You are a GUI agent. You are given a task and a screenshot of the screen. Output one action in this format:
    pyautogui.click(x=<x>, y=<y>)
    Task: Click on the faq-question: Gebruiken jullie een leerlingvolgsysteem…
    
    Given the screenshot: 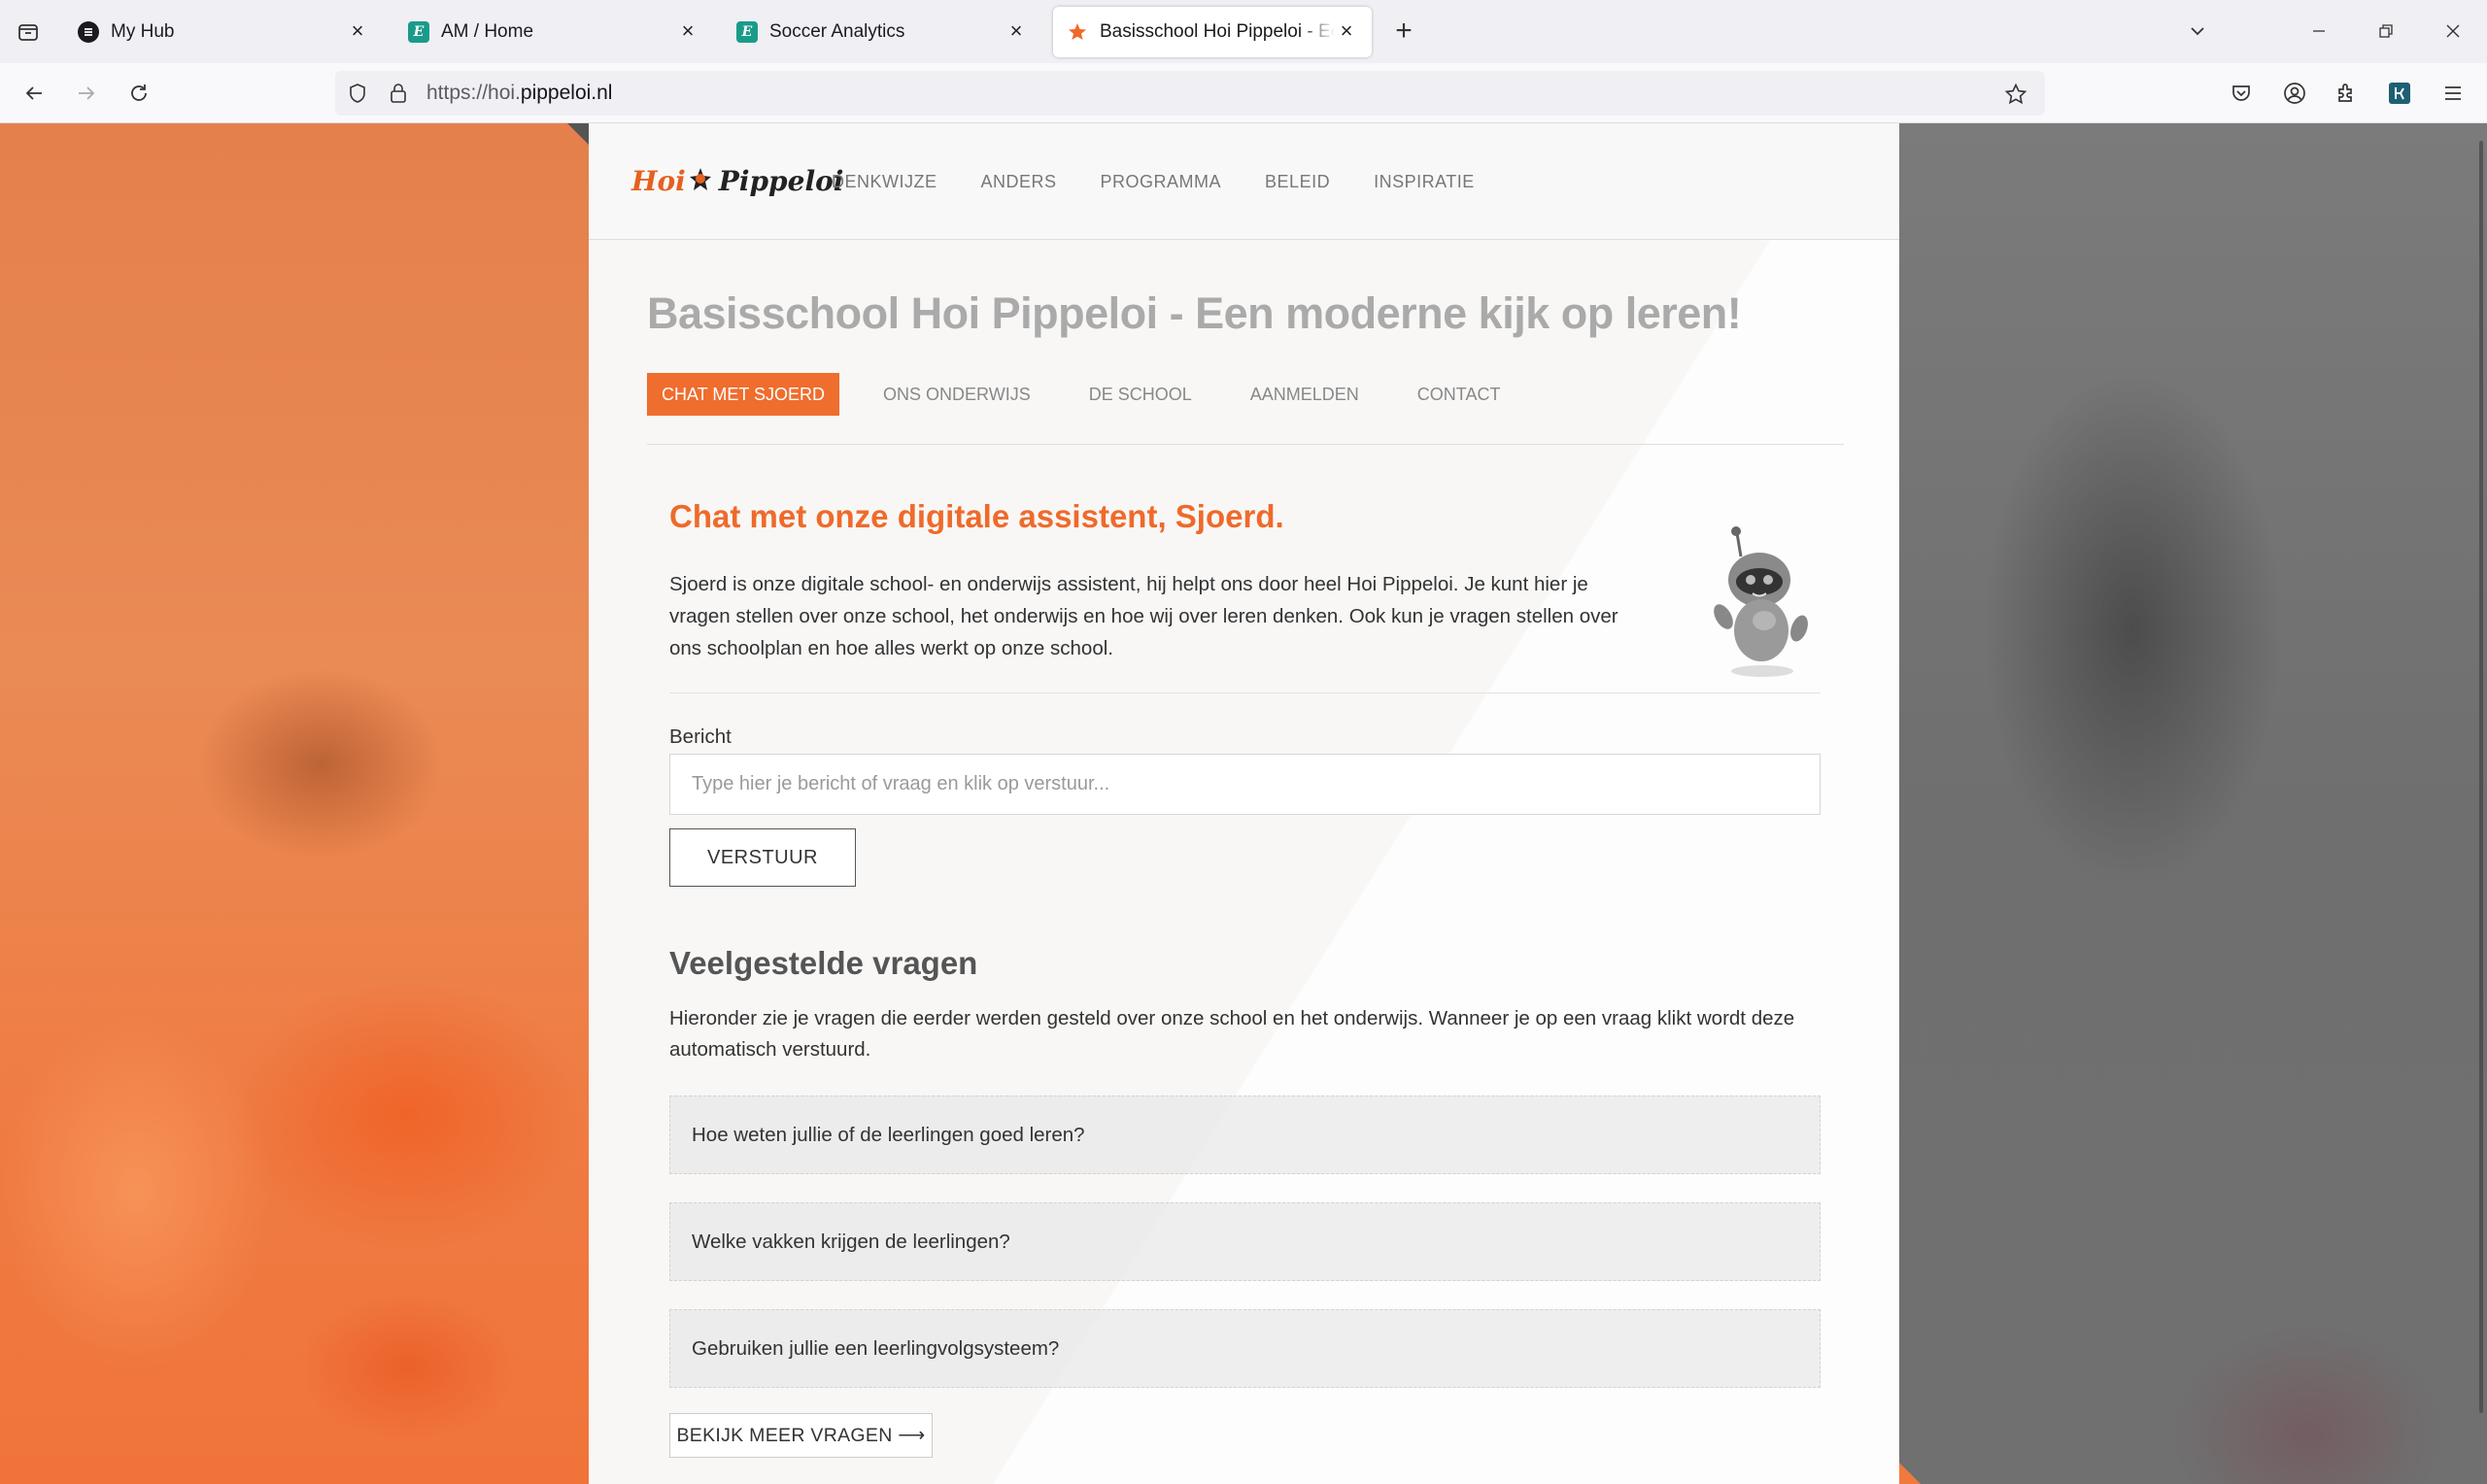 What is the action you would take?
    pyautogui.click(x=1245, y=1348)
    